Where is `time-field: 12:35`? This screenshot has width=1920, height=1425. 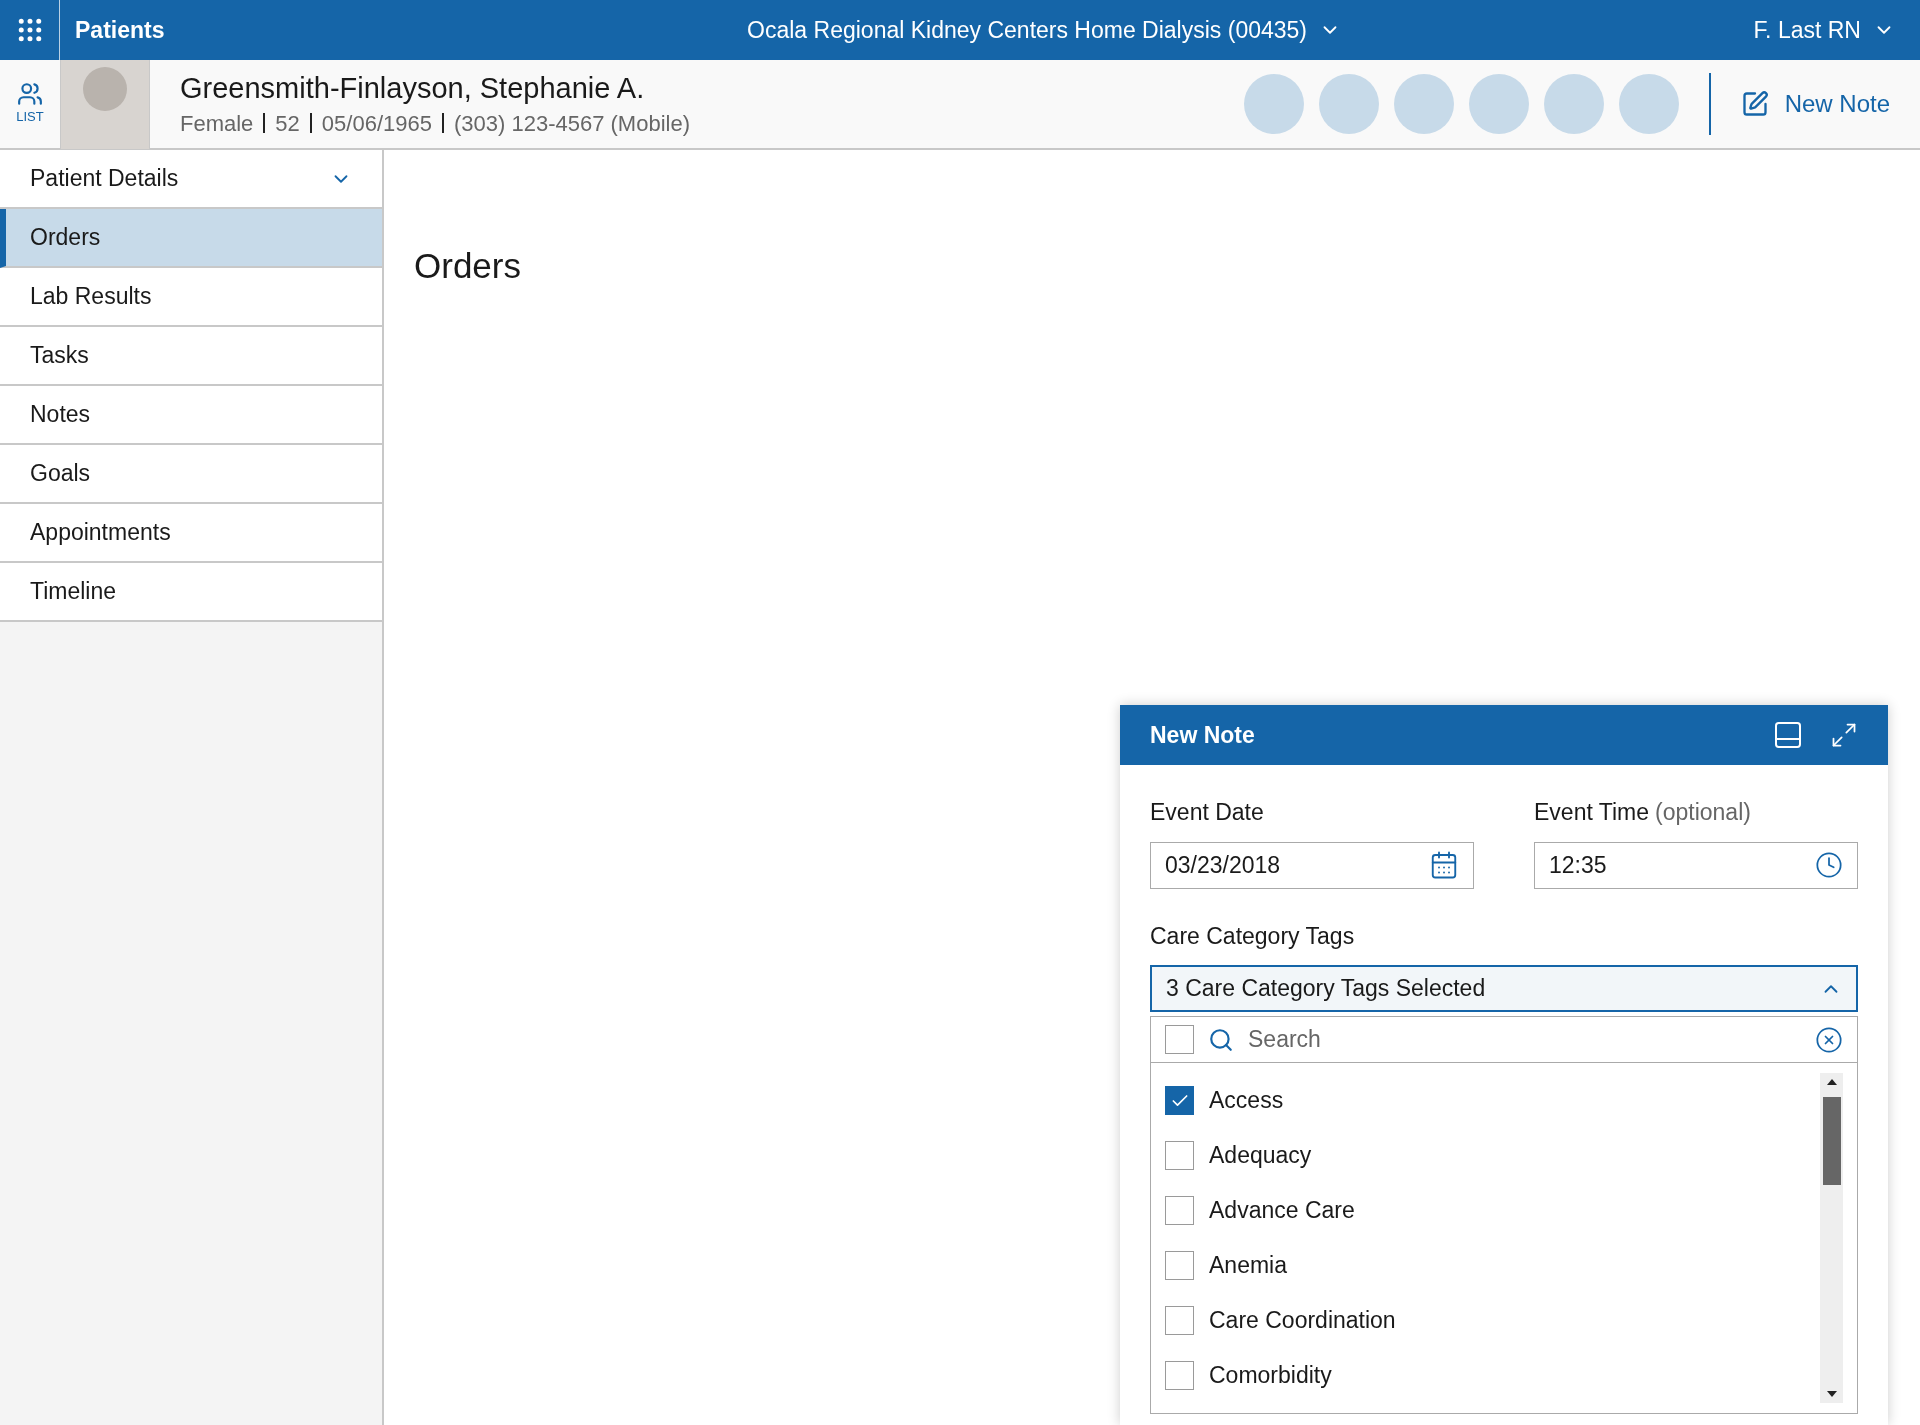
time-field: 12:35 is located at coordinates (1696, 865).